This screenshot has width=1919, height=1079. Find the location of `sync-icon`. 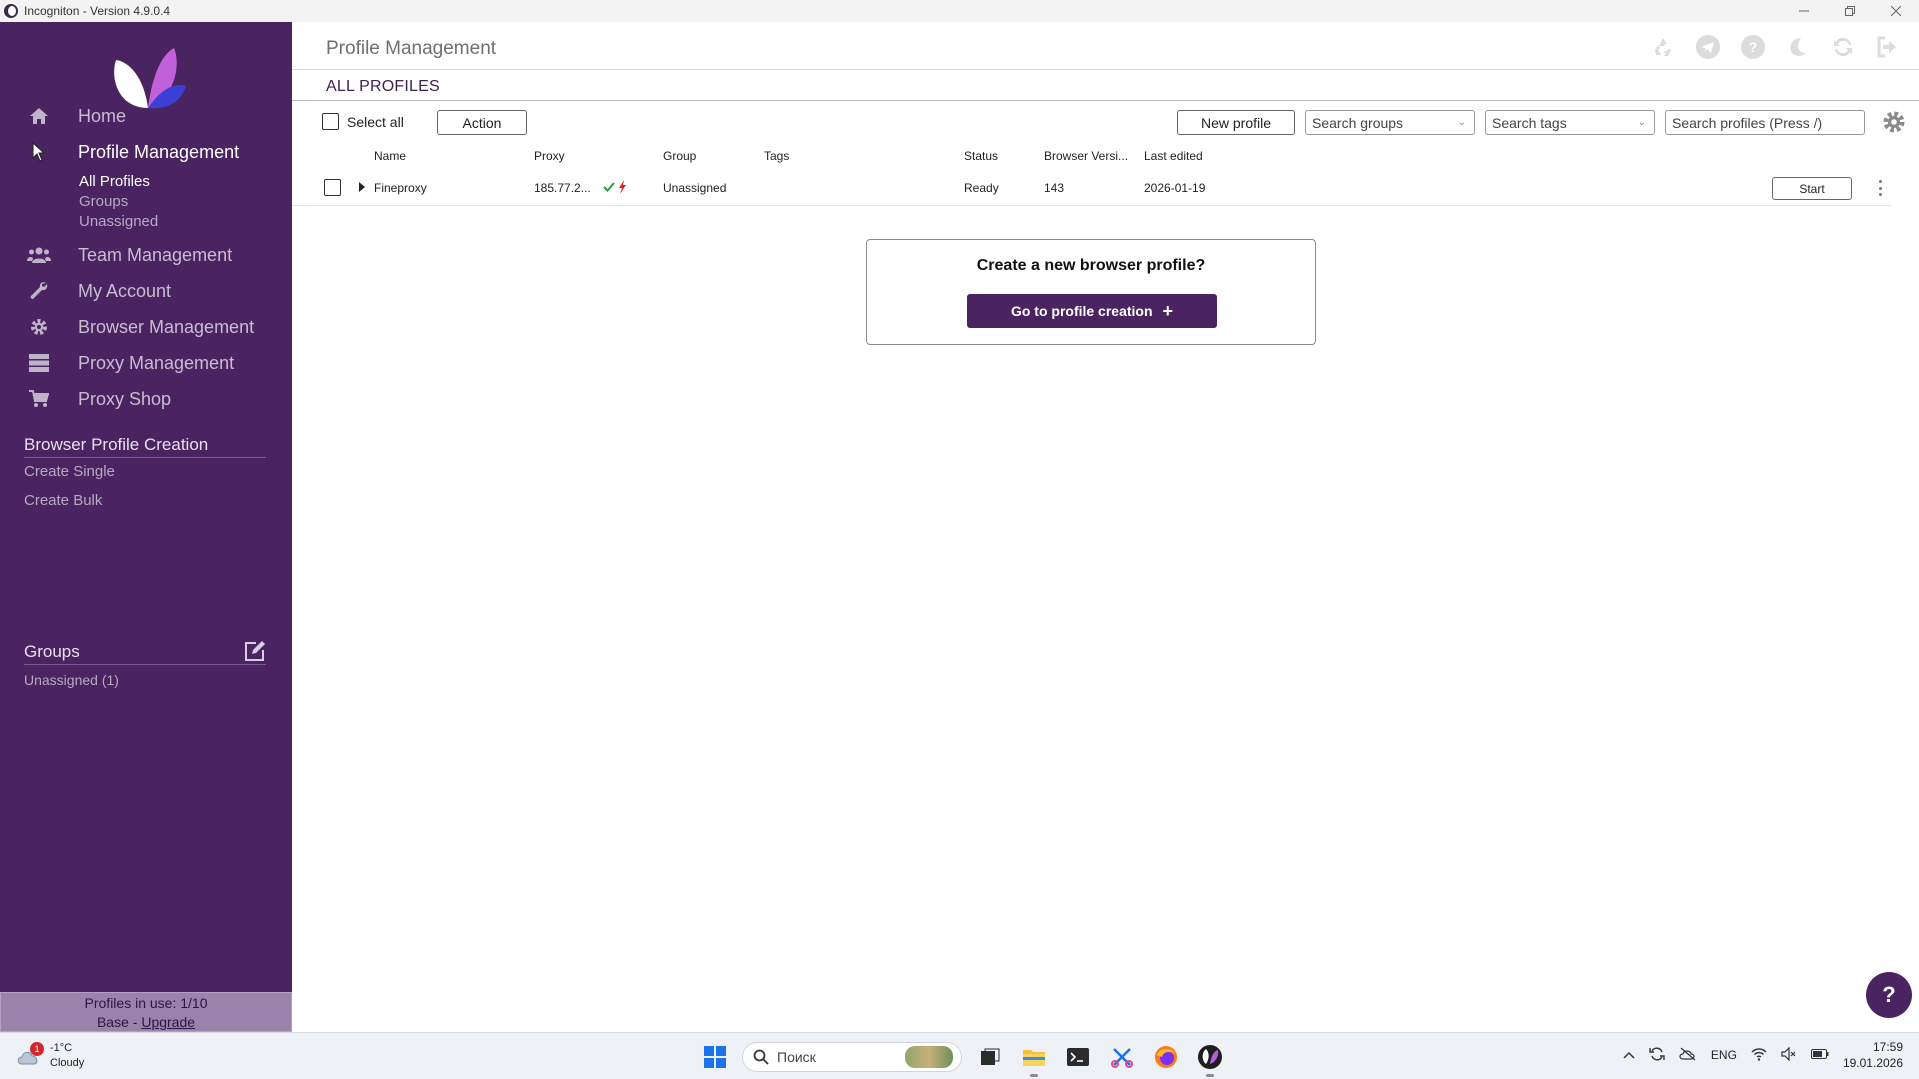

sync-icon is located at coordinates (1657, 1055).